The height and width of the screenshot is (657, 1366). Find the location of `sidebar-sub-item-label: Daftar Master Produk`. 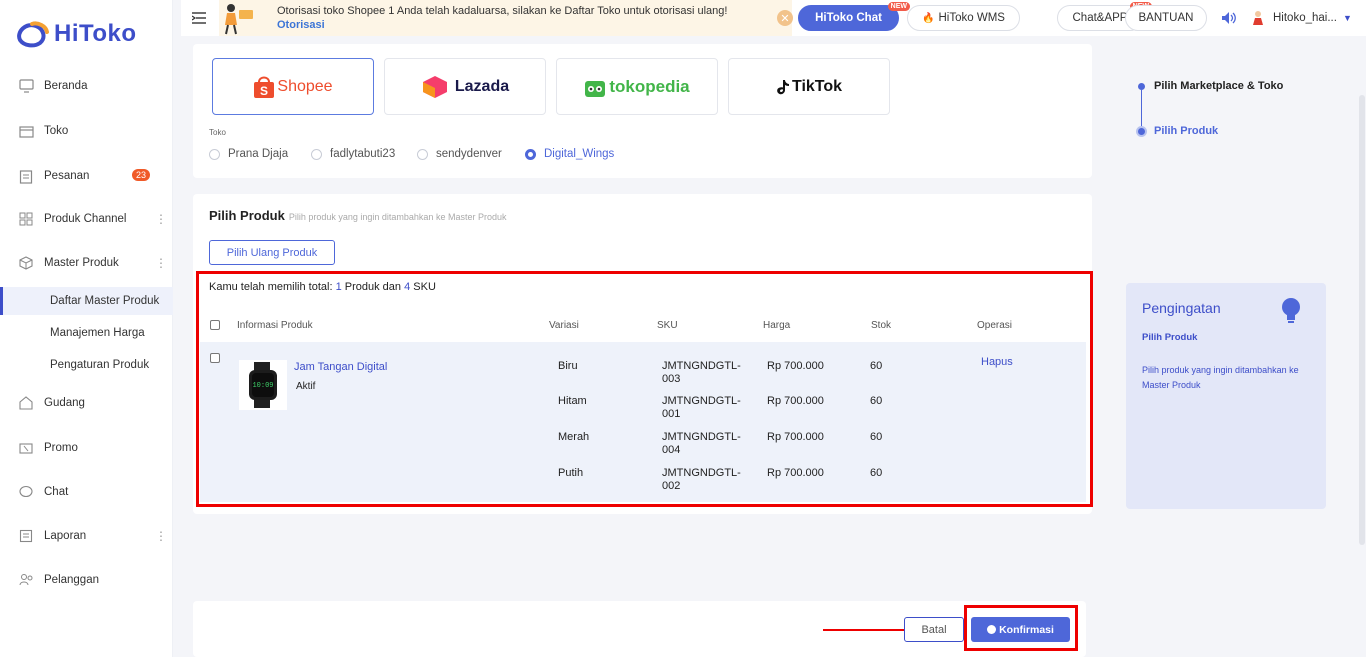

sidebar-sub-item-label: Daftar Master Produk is located at coordinates (105, 301).